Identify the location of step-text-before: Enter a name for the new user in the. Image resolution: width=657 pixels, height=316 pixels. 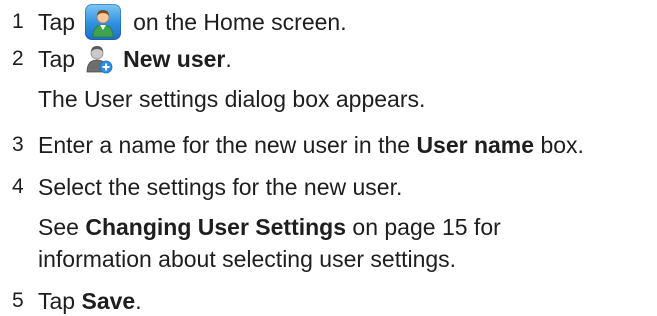
(227, 145).